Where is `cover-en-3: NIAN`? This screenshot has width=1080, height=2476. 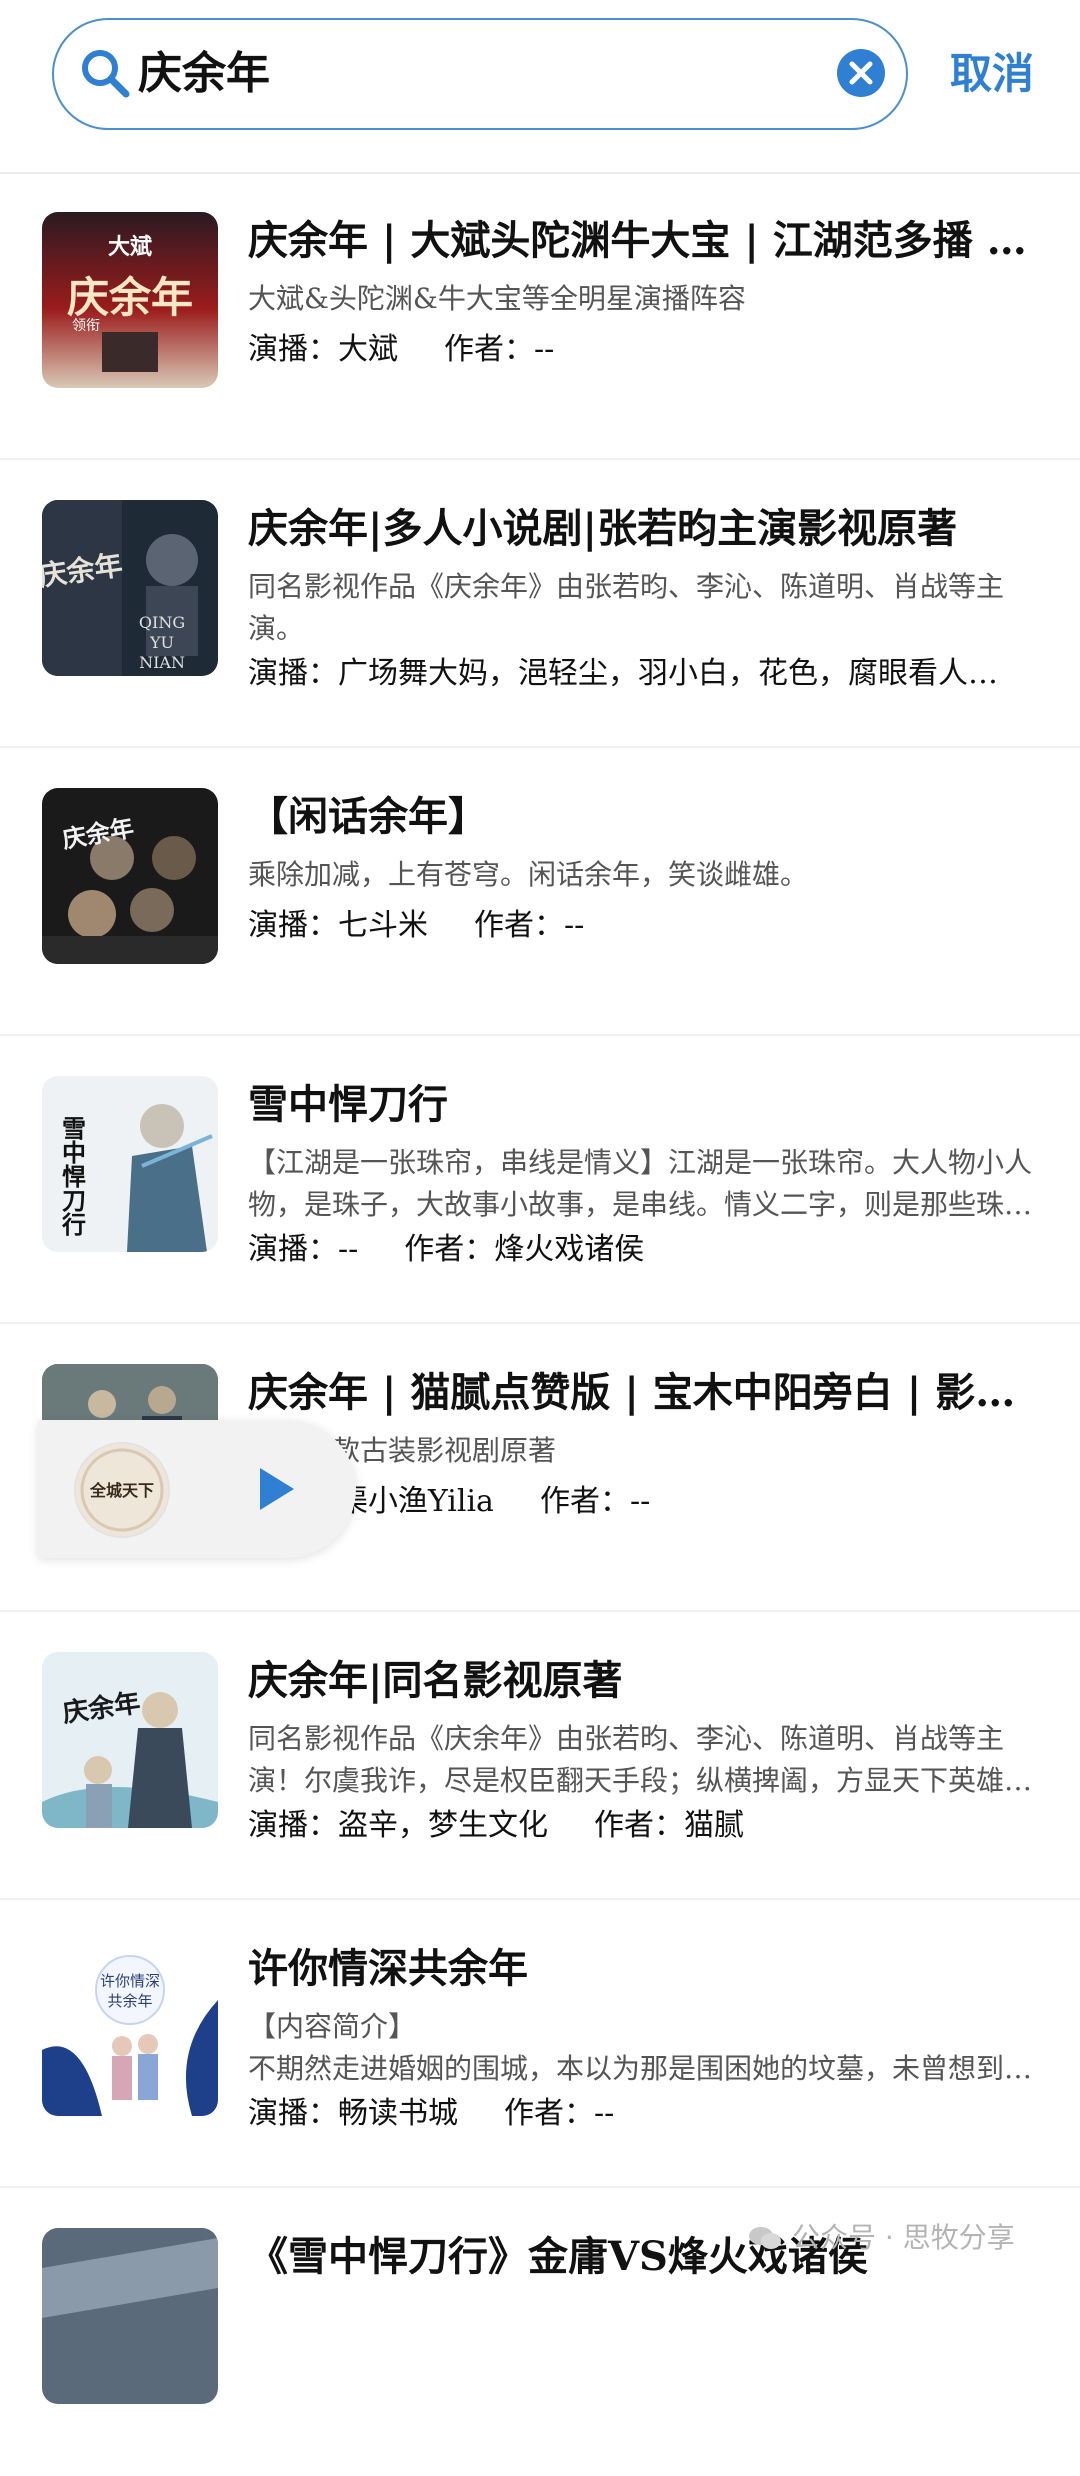 cover-en-3: NIAN is located at coordinates (162, 662).